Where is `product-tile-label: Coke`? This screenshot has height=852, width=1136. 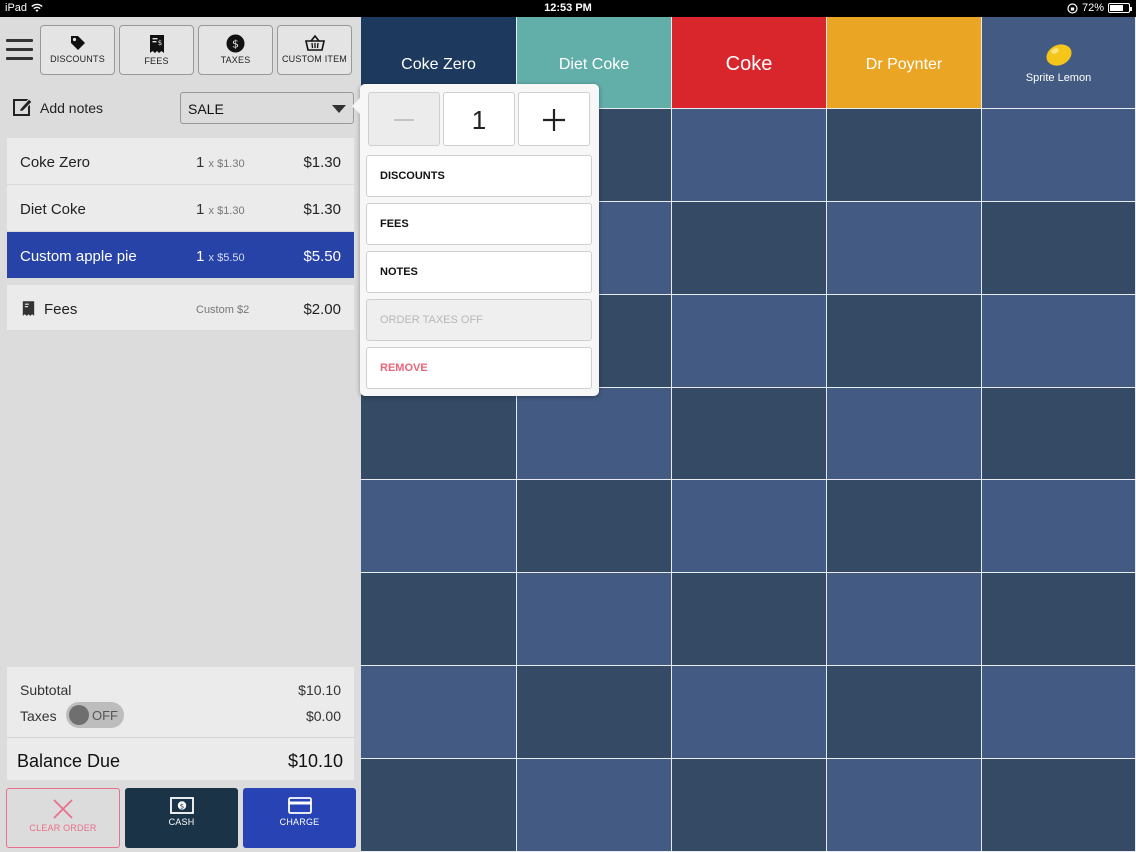 product-tile-label: Coke is located at coordinates (749, 64).